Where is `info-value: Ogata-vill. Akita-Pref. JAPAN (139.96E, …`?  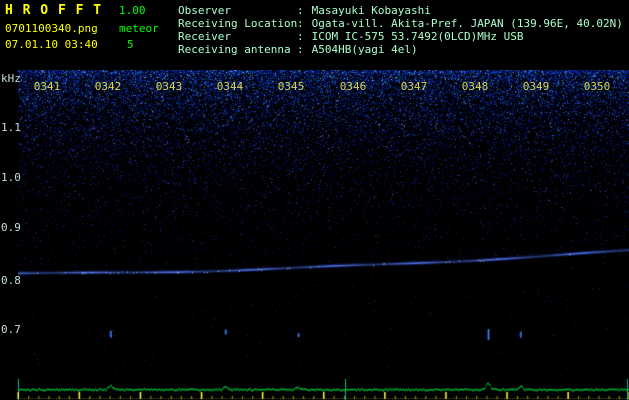 info-value: Ogata-vill. Akita-Pref. JAPAN (139.96E, … is located at coordinates (467, 23).